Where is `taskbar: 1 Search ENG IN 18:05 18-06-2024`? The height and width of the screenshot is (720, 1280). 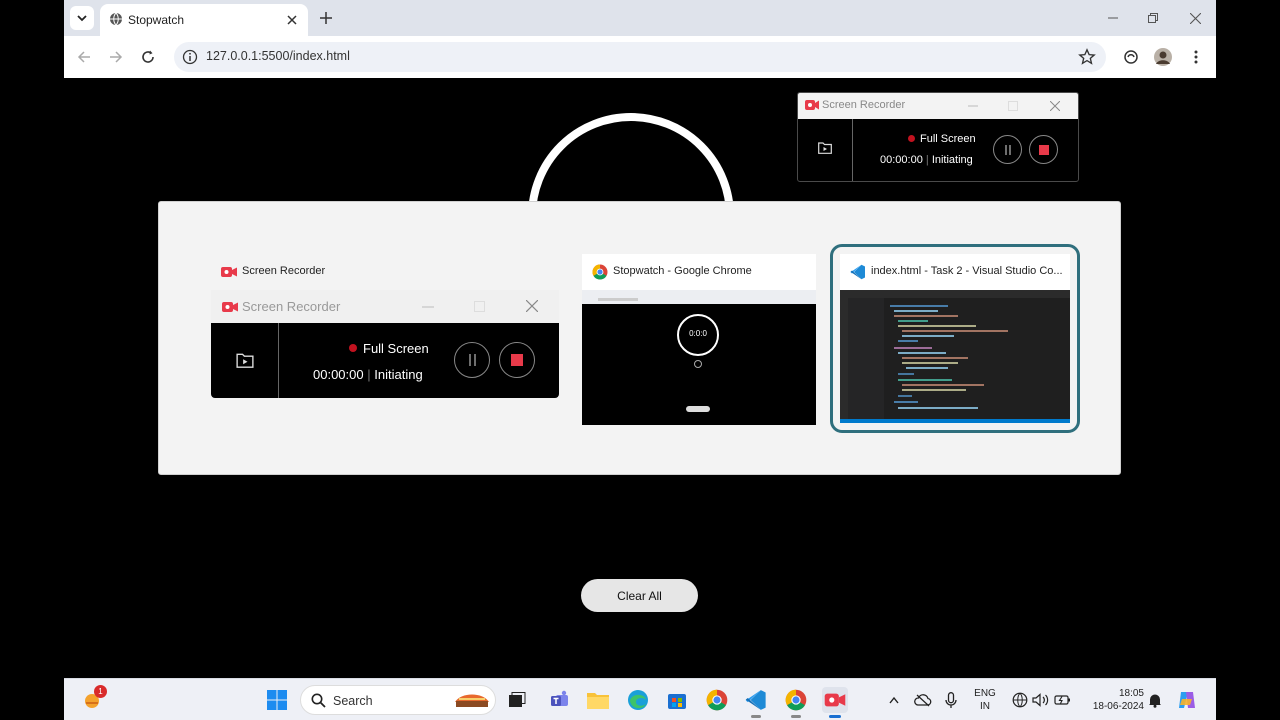
taskbar: 1 Search ENG IN 18:05 18-06-2024 is located at coordinates (640, 699).